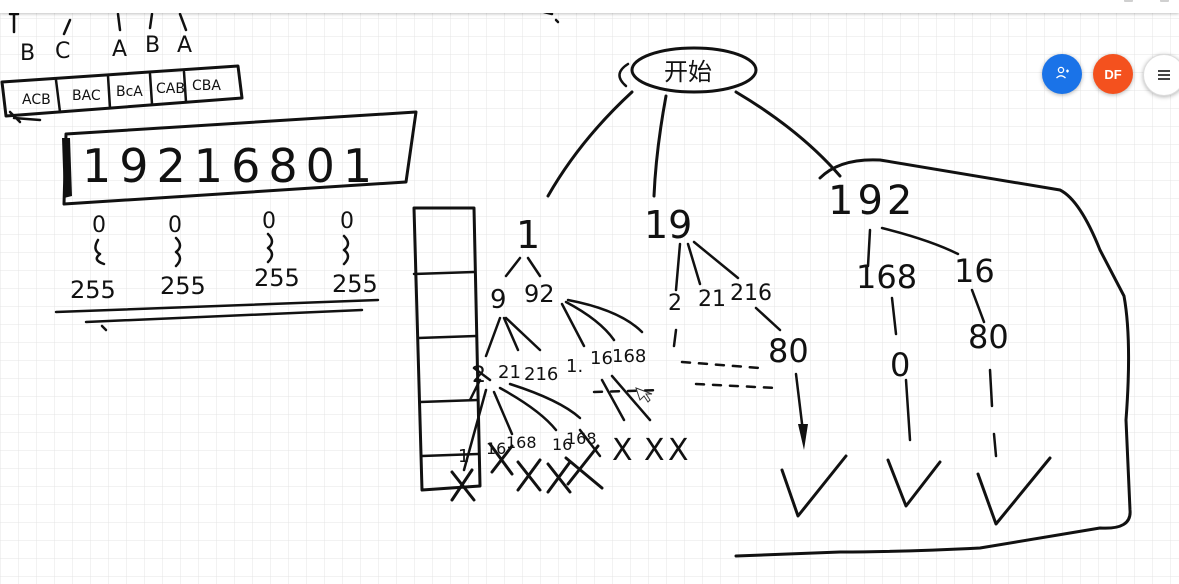  I want to click on node-192: 192, so click(872, 201).